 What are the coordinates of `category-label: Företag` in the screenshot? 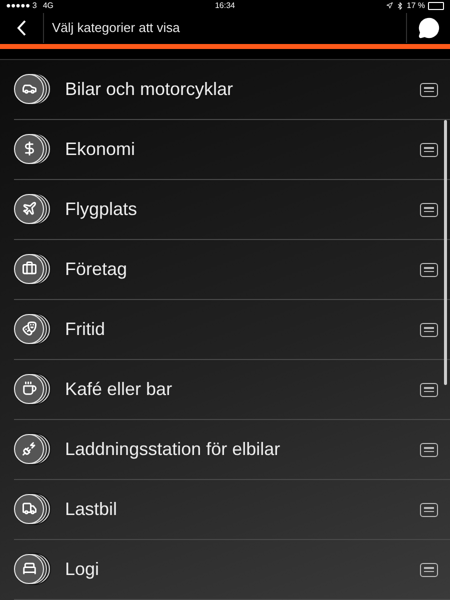 It's located at (242, 269).